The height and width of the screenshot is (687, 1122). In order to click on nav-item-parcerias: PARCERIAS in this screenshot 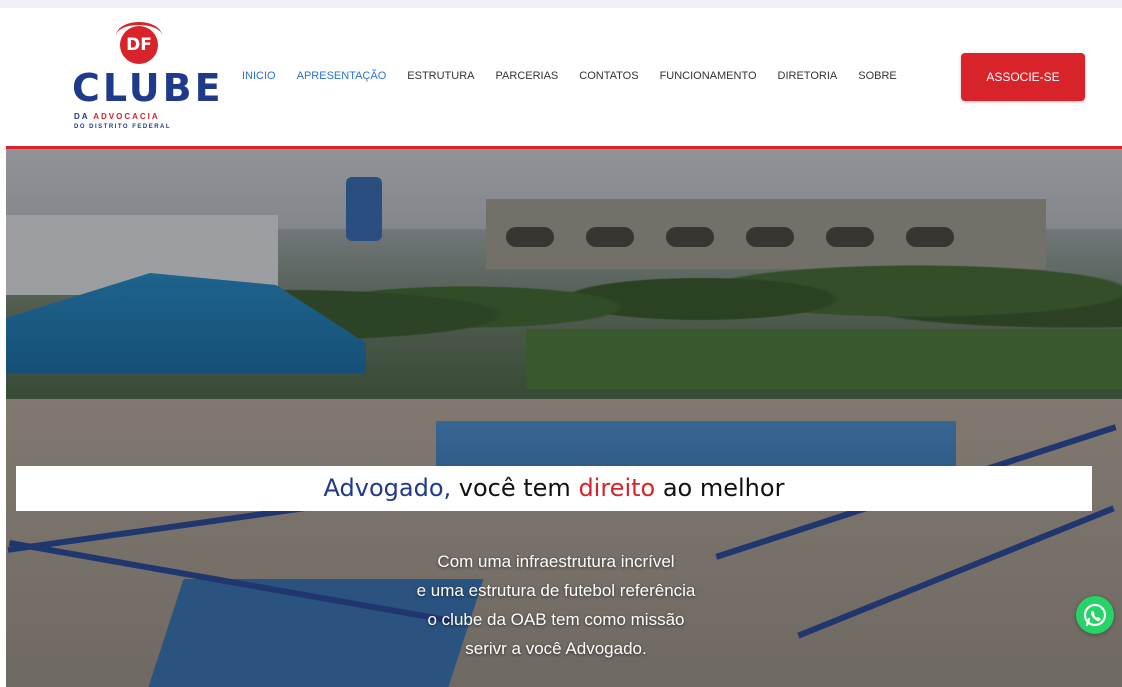, I will do `click(527, 76)`.